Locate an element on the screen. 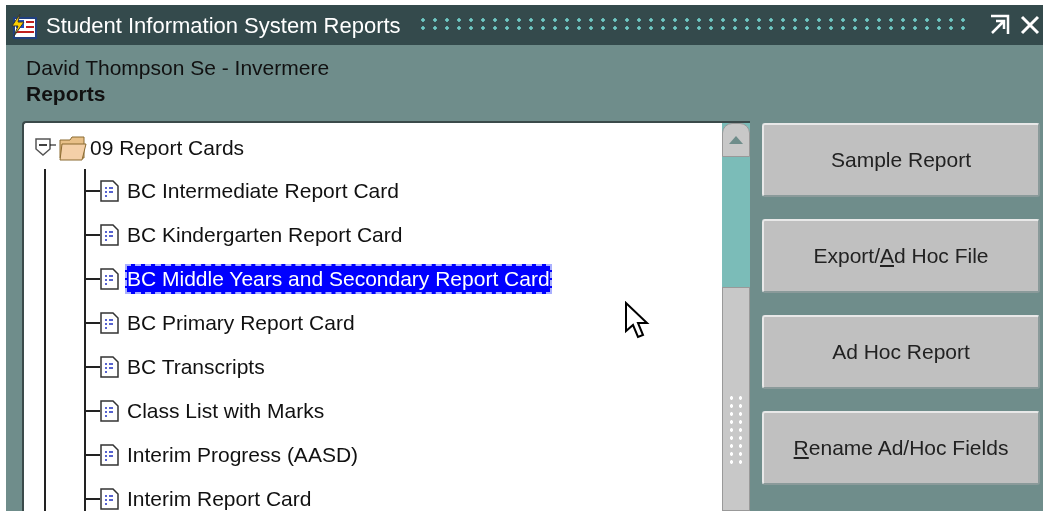 This screenshot has height=511, width=1043. report-item: BC Kindergarten Report Card is located at coordinates (265, 235).